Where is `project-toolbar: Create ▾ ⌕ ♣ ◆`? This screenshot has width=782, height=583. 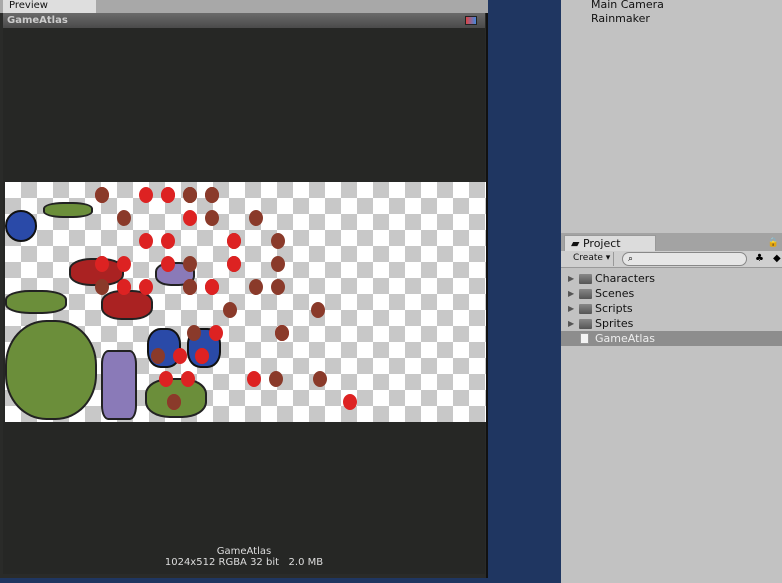 project-toolbar: Create ▾ ⌕ ♣ ◆ is located at coordinates (671, 259).